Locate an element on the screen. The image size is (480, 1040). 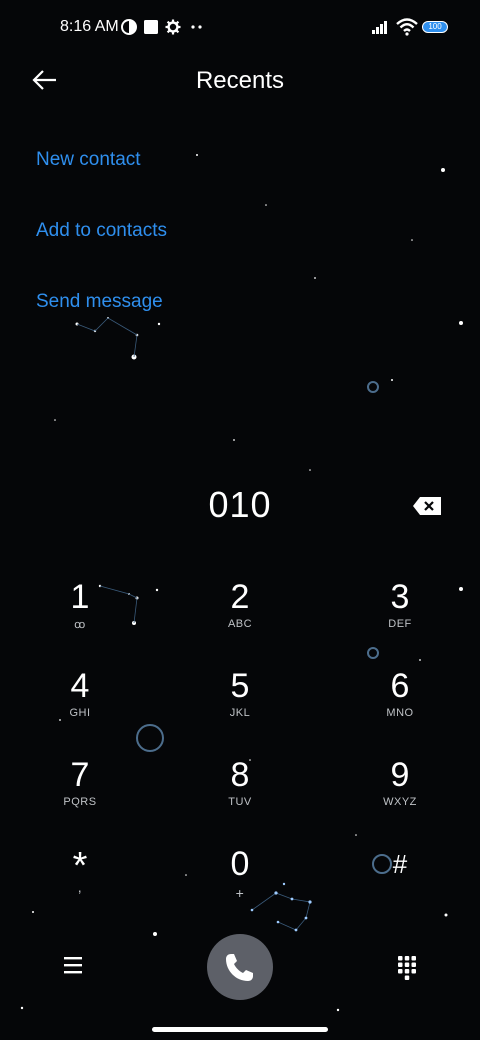
menu-icon is located at coordinates (73, 965).